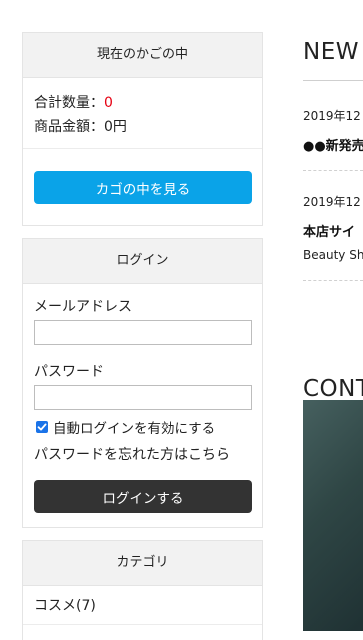 The image size is (363, 640). Describe the element at coordinates (143, 332) in the screenshot. I see `email-field` at that location.